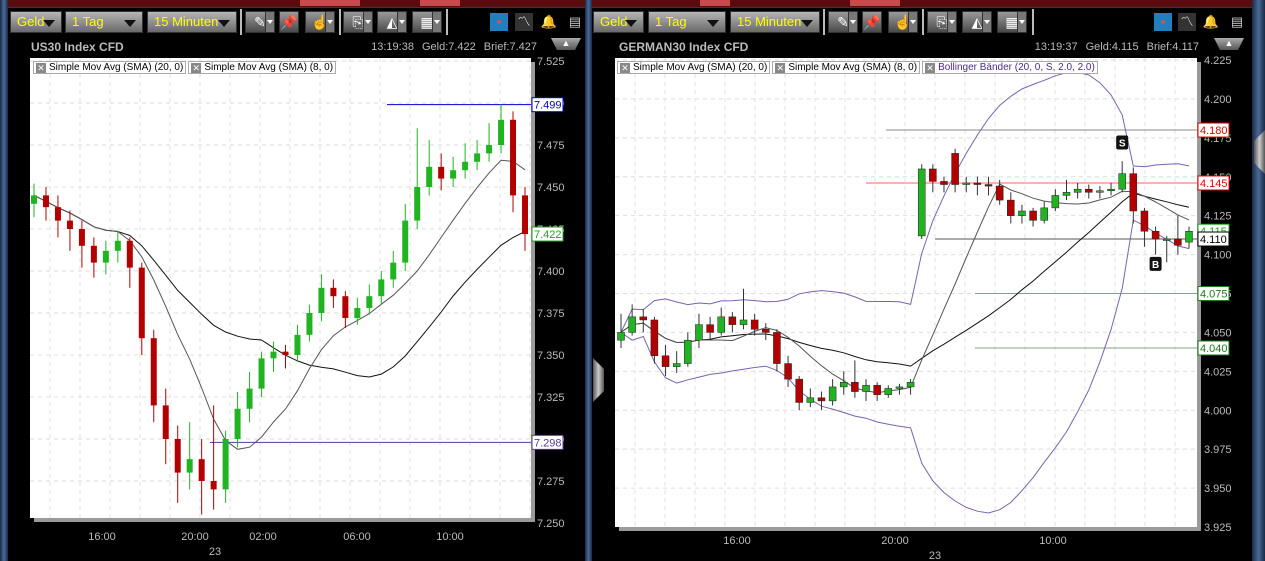 This screenshot has height=561, width=1265. I want to click on price-level-label: 7.499, so click(548, 106).